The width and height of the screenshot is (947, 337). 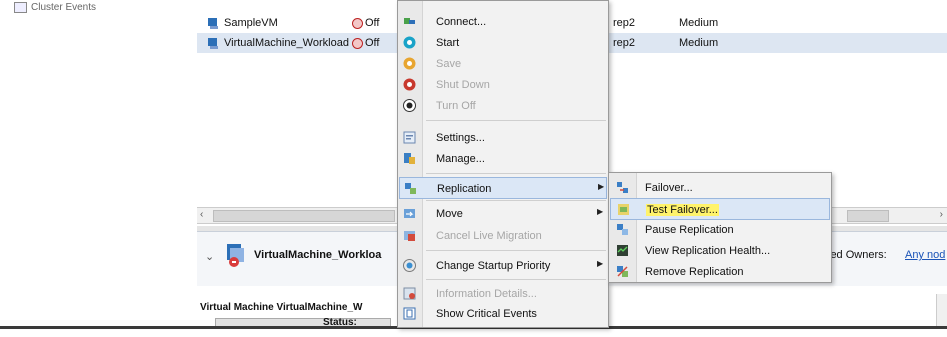 I want to click on manage-icon, so click(x=409, y=158).